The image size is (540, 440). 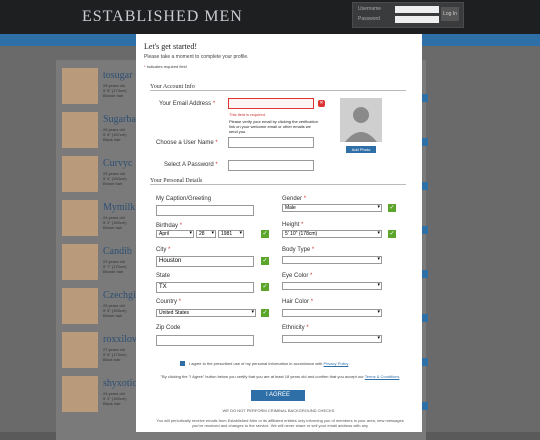 I want to click on ethnicity-select, so click(x=332, y=339).